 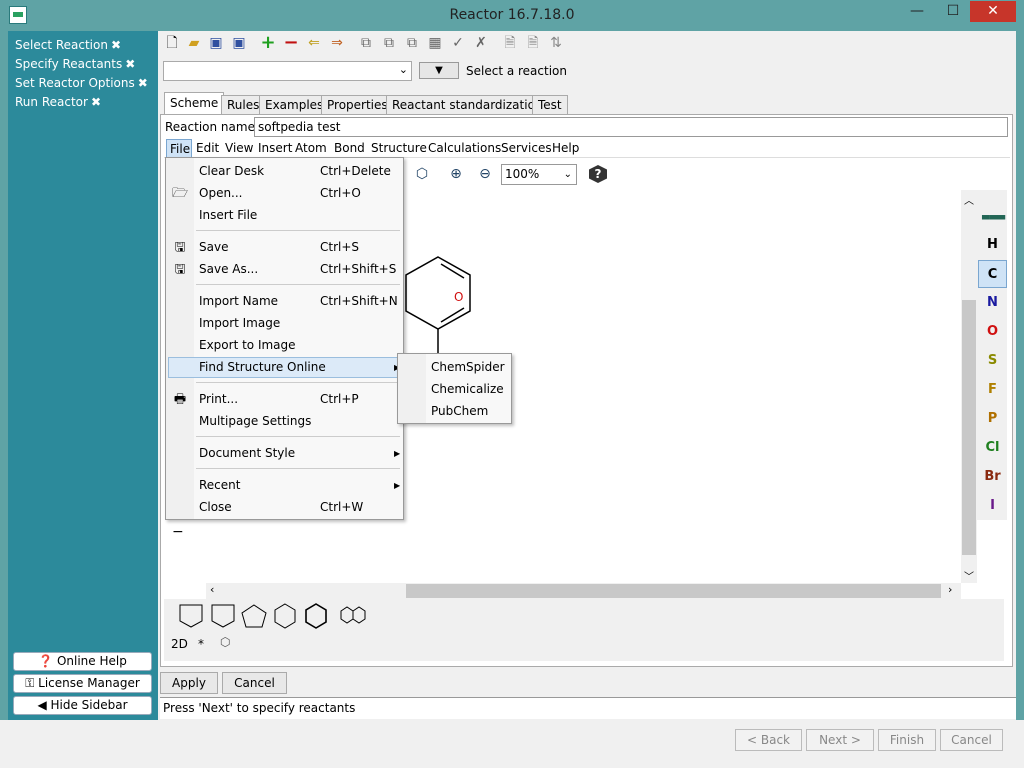 What do you see at coordinates (539, 174) in the screenshot?
I see `zoom-select: 100% ⌄` at bounding box center [539, 174].